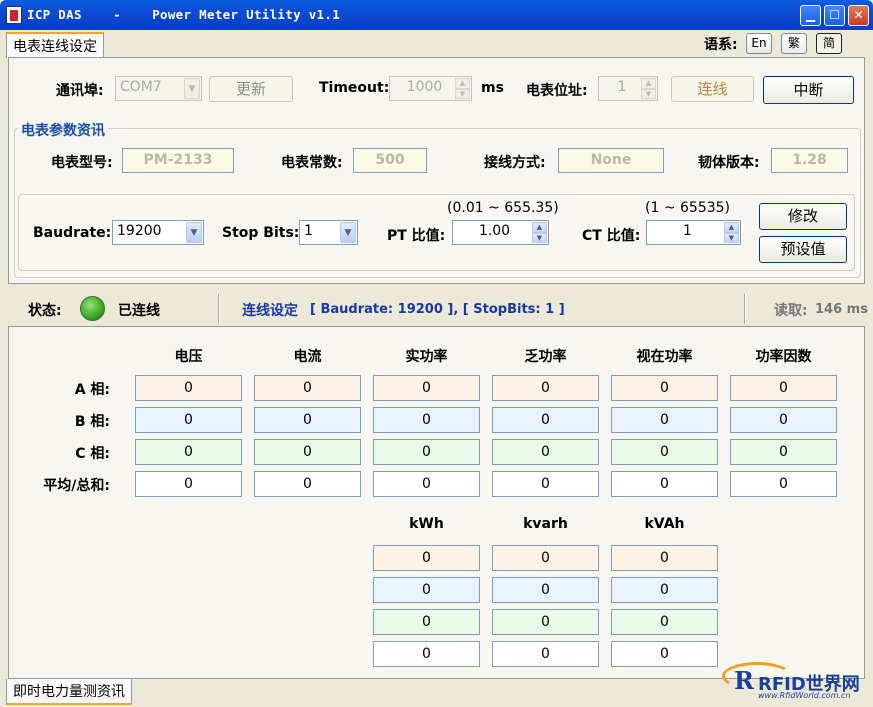 This screenshot has height=707, width=873. Describe the element at coordinates (791, 311) in the screenshot. I see `read-label: 读取:` at that location.